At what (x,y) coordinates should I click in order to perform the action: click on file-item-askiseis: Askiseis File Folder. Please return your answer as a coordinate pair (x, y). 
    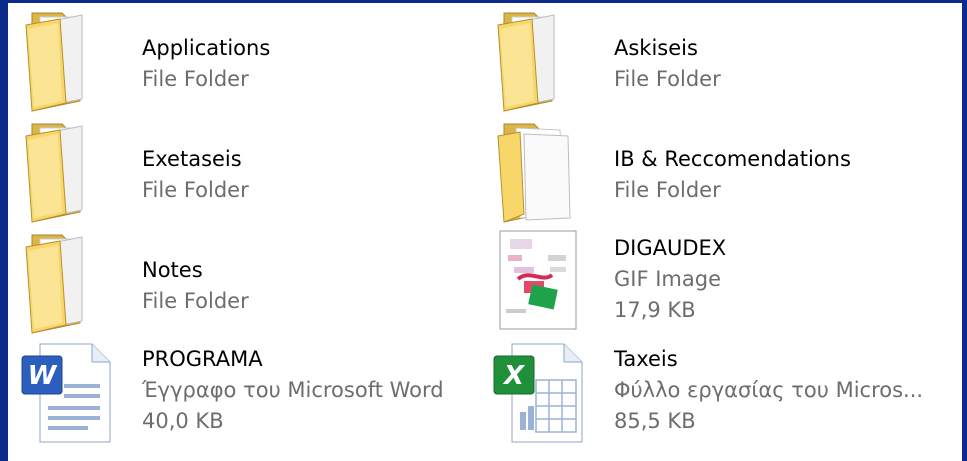
    Looking at the image, I should click on (725, 58).